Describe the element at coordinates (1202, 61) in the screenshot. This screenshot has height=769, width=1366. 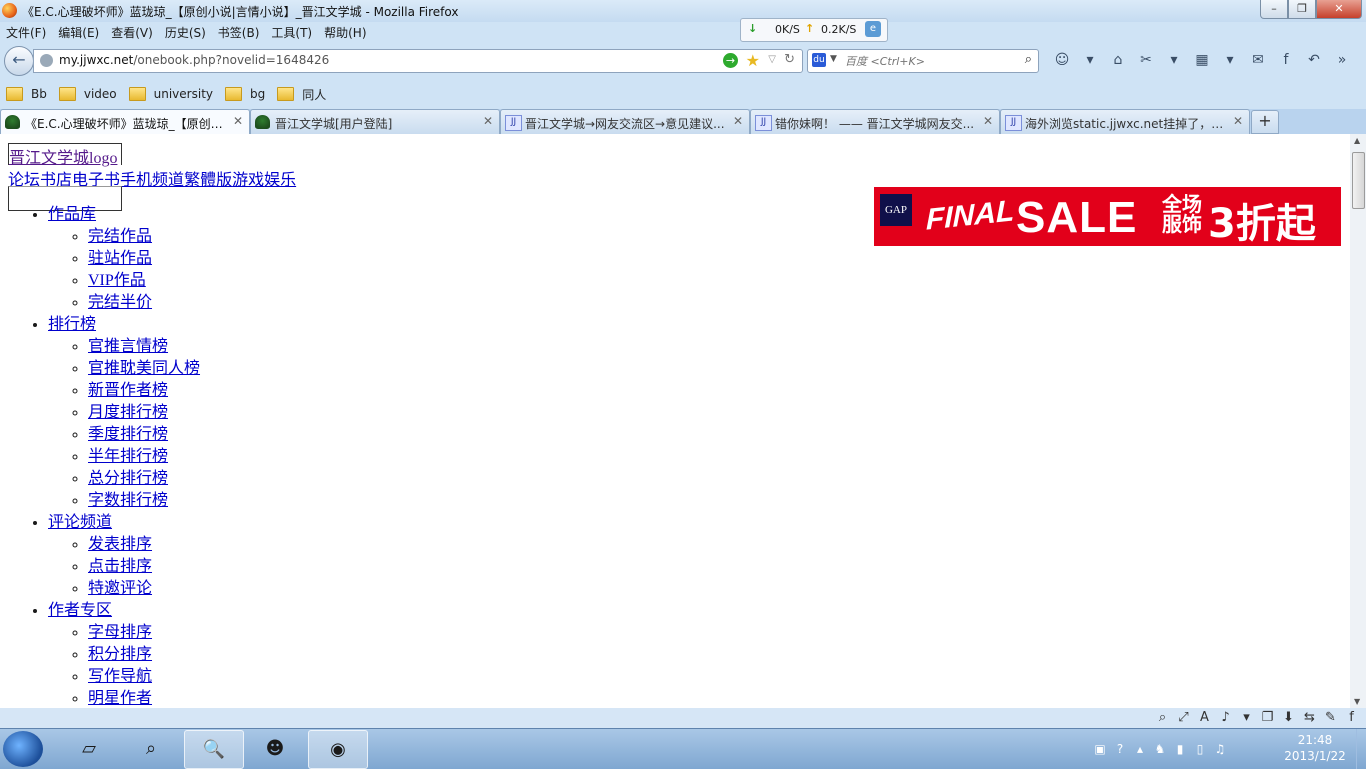
I see `apps-icon: ▦` at that location.